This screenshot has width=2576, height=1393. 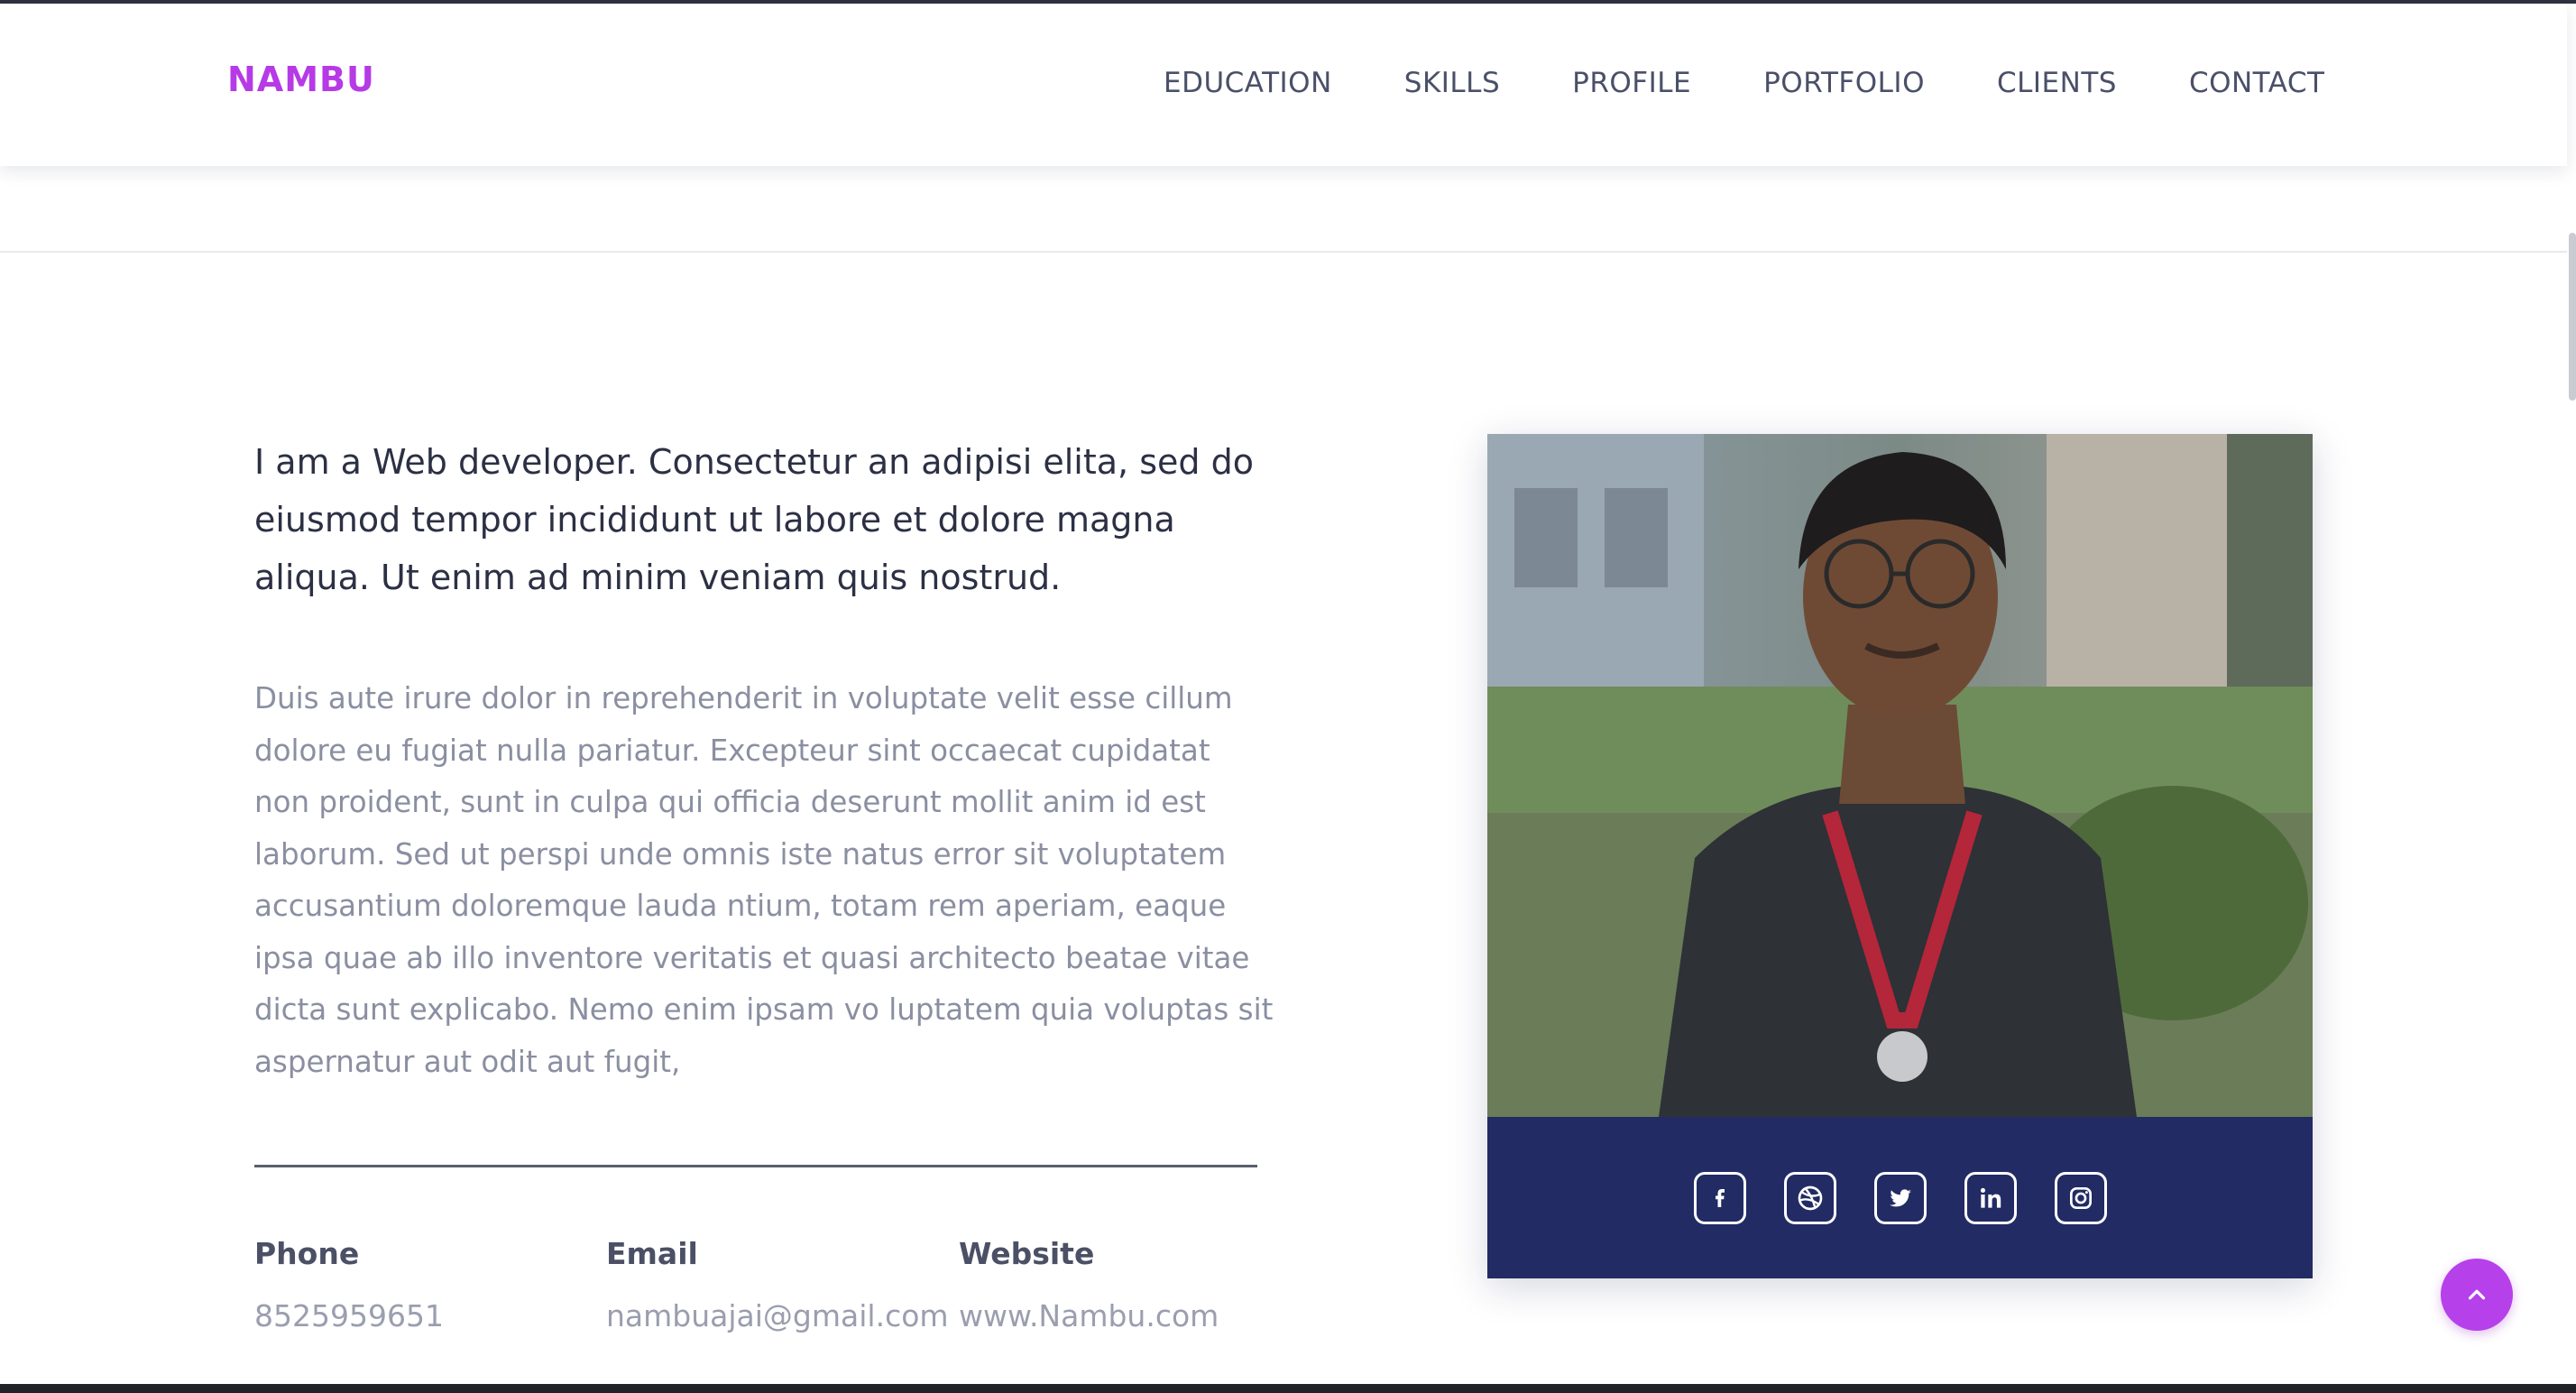 What do you see at coordinates (2057, 83) in the screenshot?
I see `nav-item-clients: CLIENTS` at bounding box center [2057, 83].